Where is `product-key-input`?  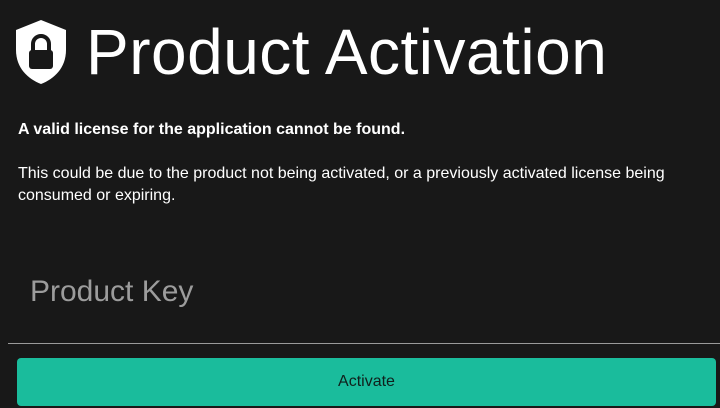 product-key-input is located at coordinates (360, 292).